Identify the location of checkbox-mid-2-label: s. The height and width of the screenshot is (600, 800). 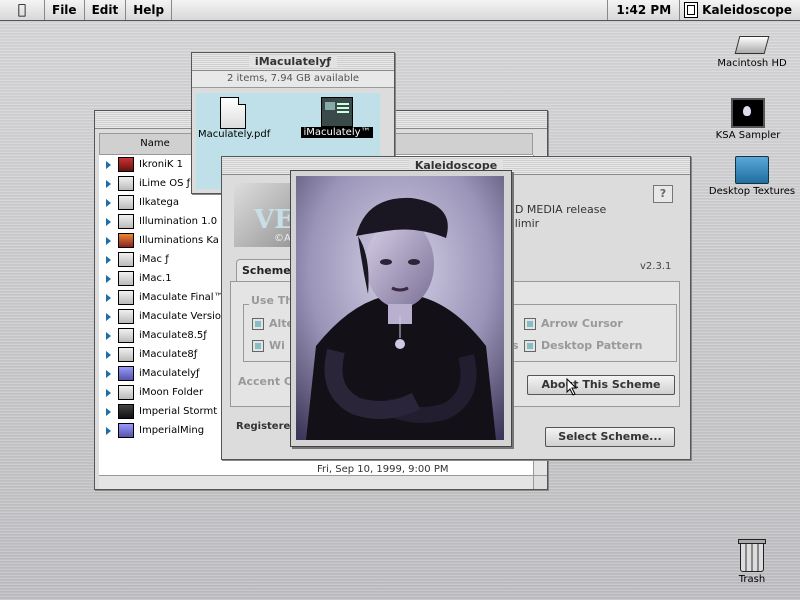
(515, 345).